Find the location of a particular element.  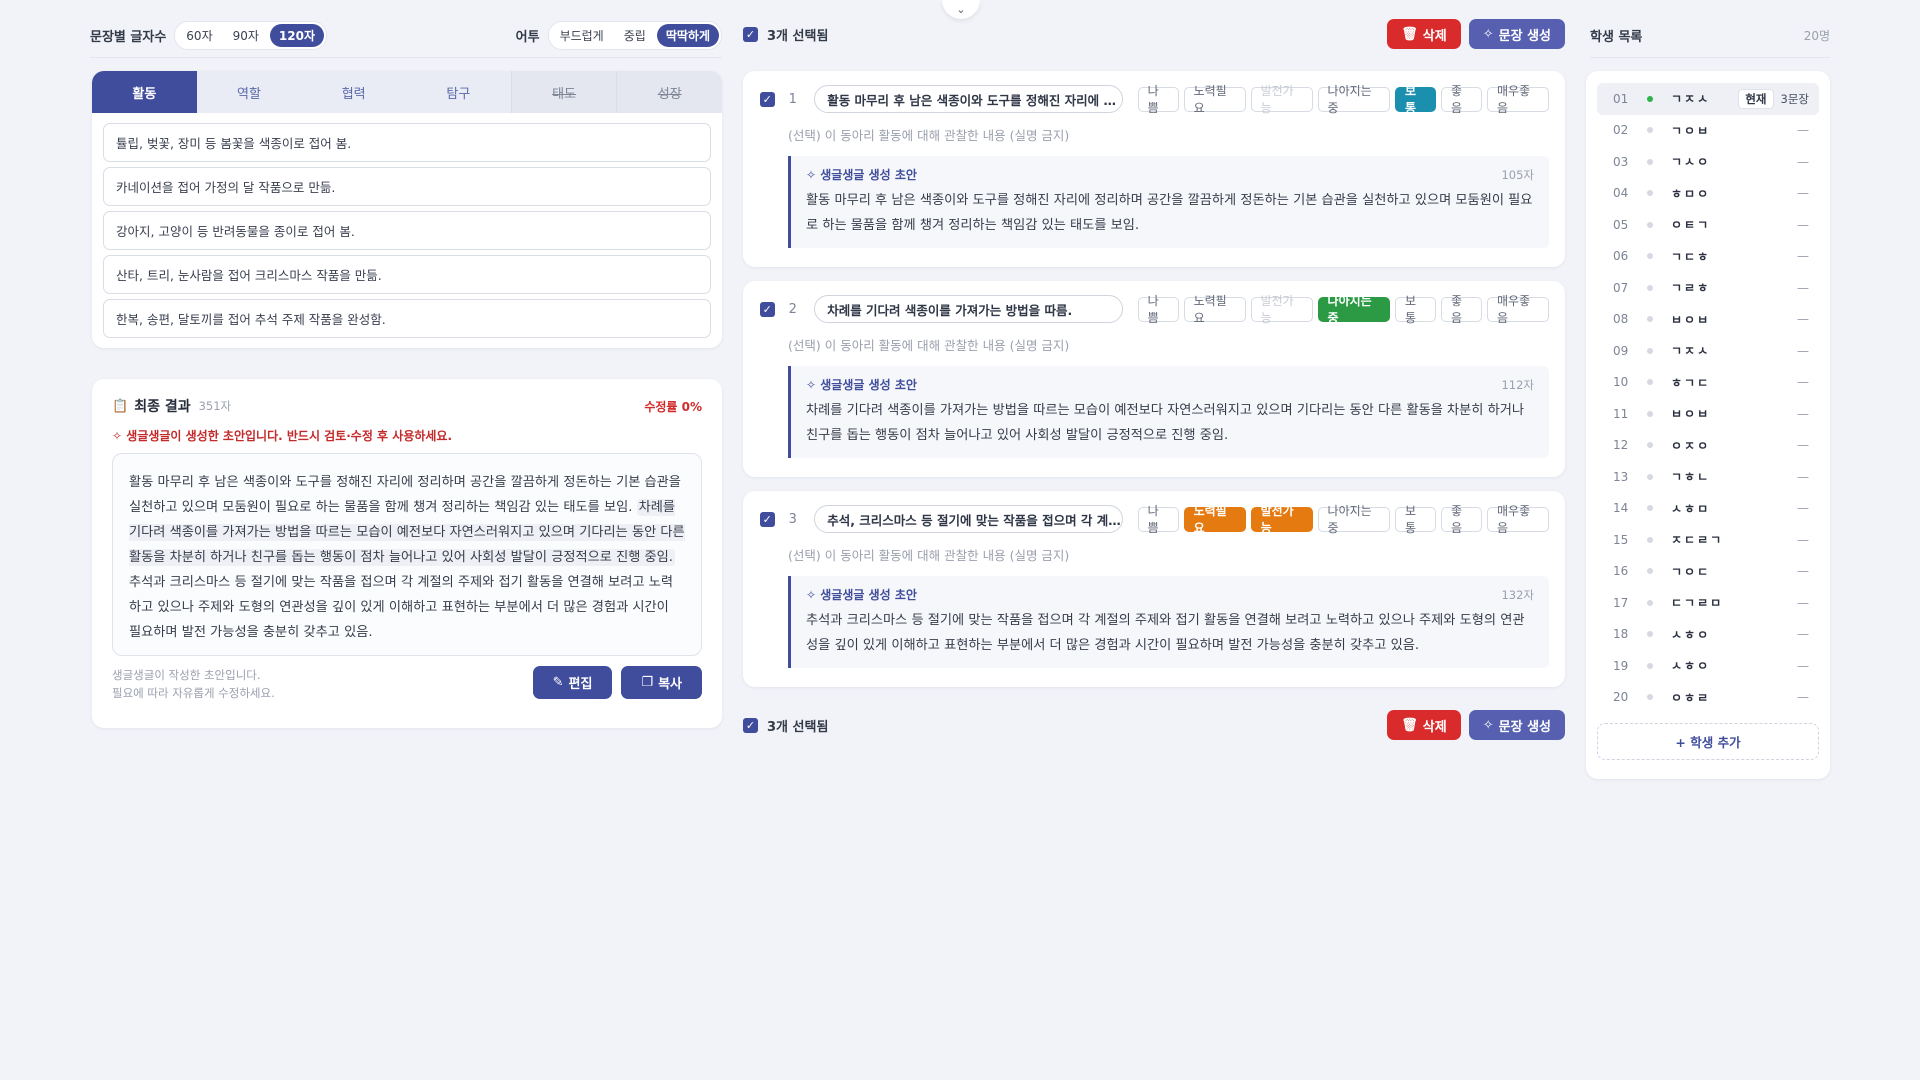

tone-option-neutral: 중립 is located at coordinates (635, 35).